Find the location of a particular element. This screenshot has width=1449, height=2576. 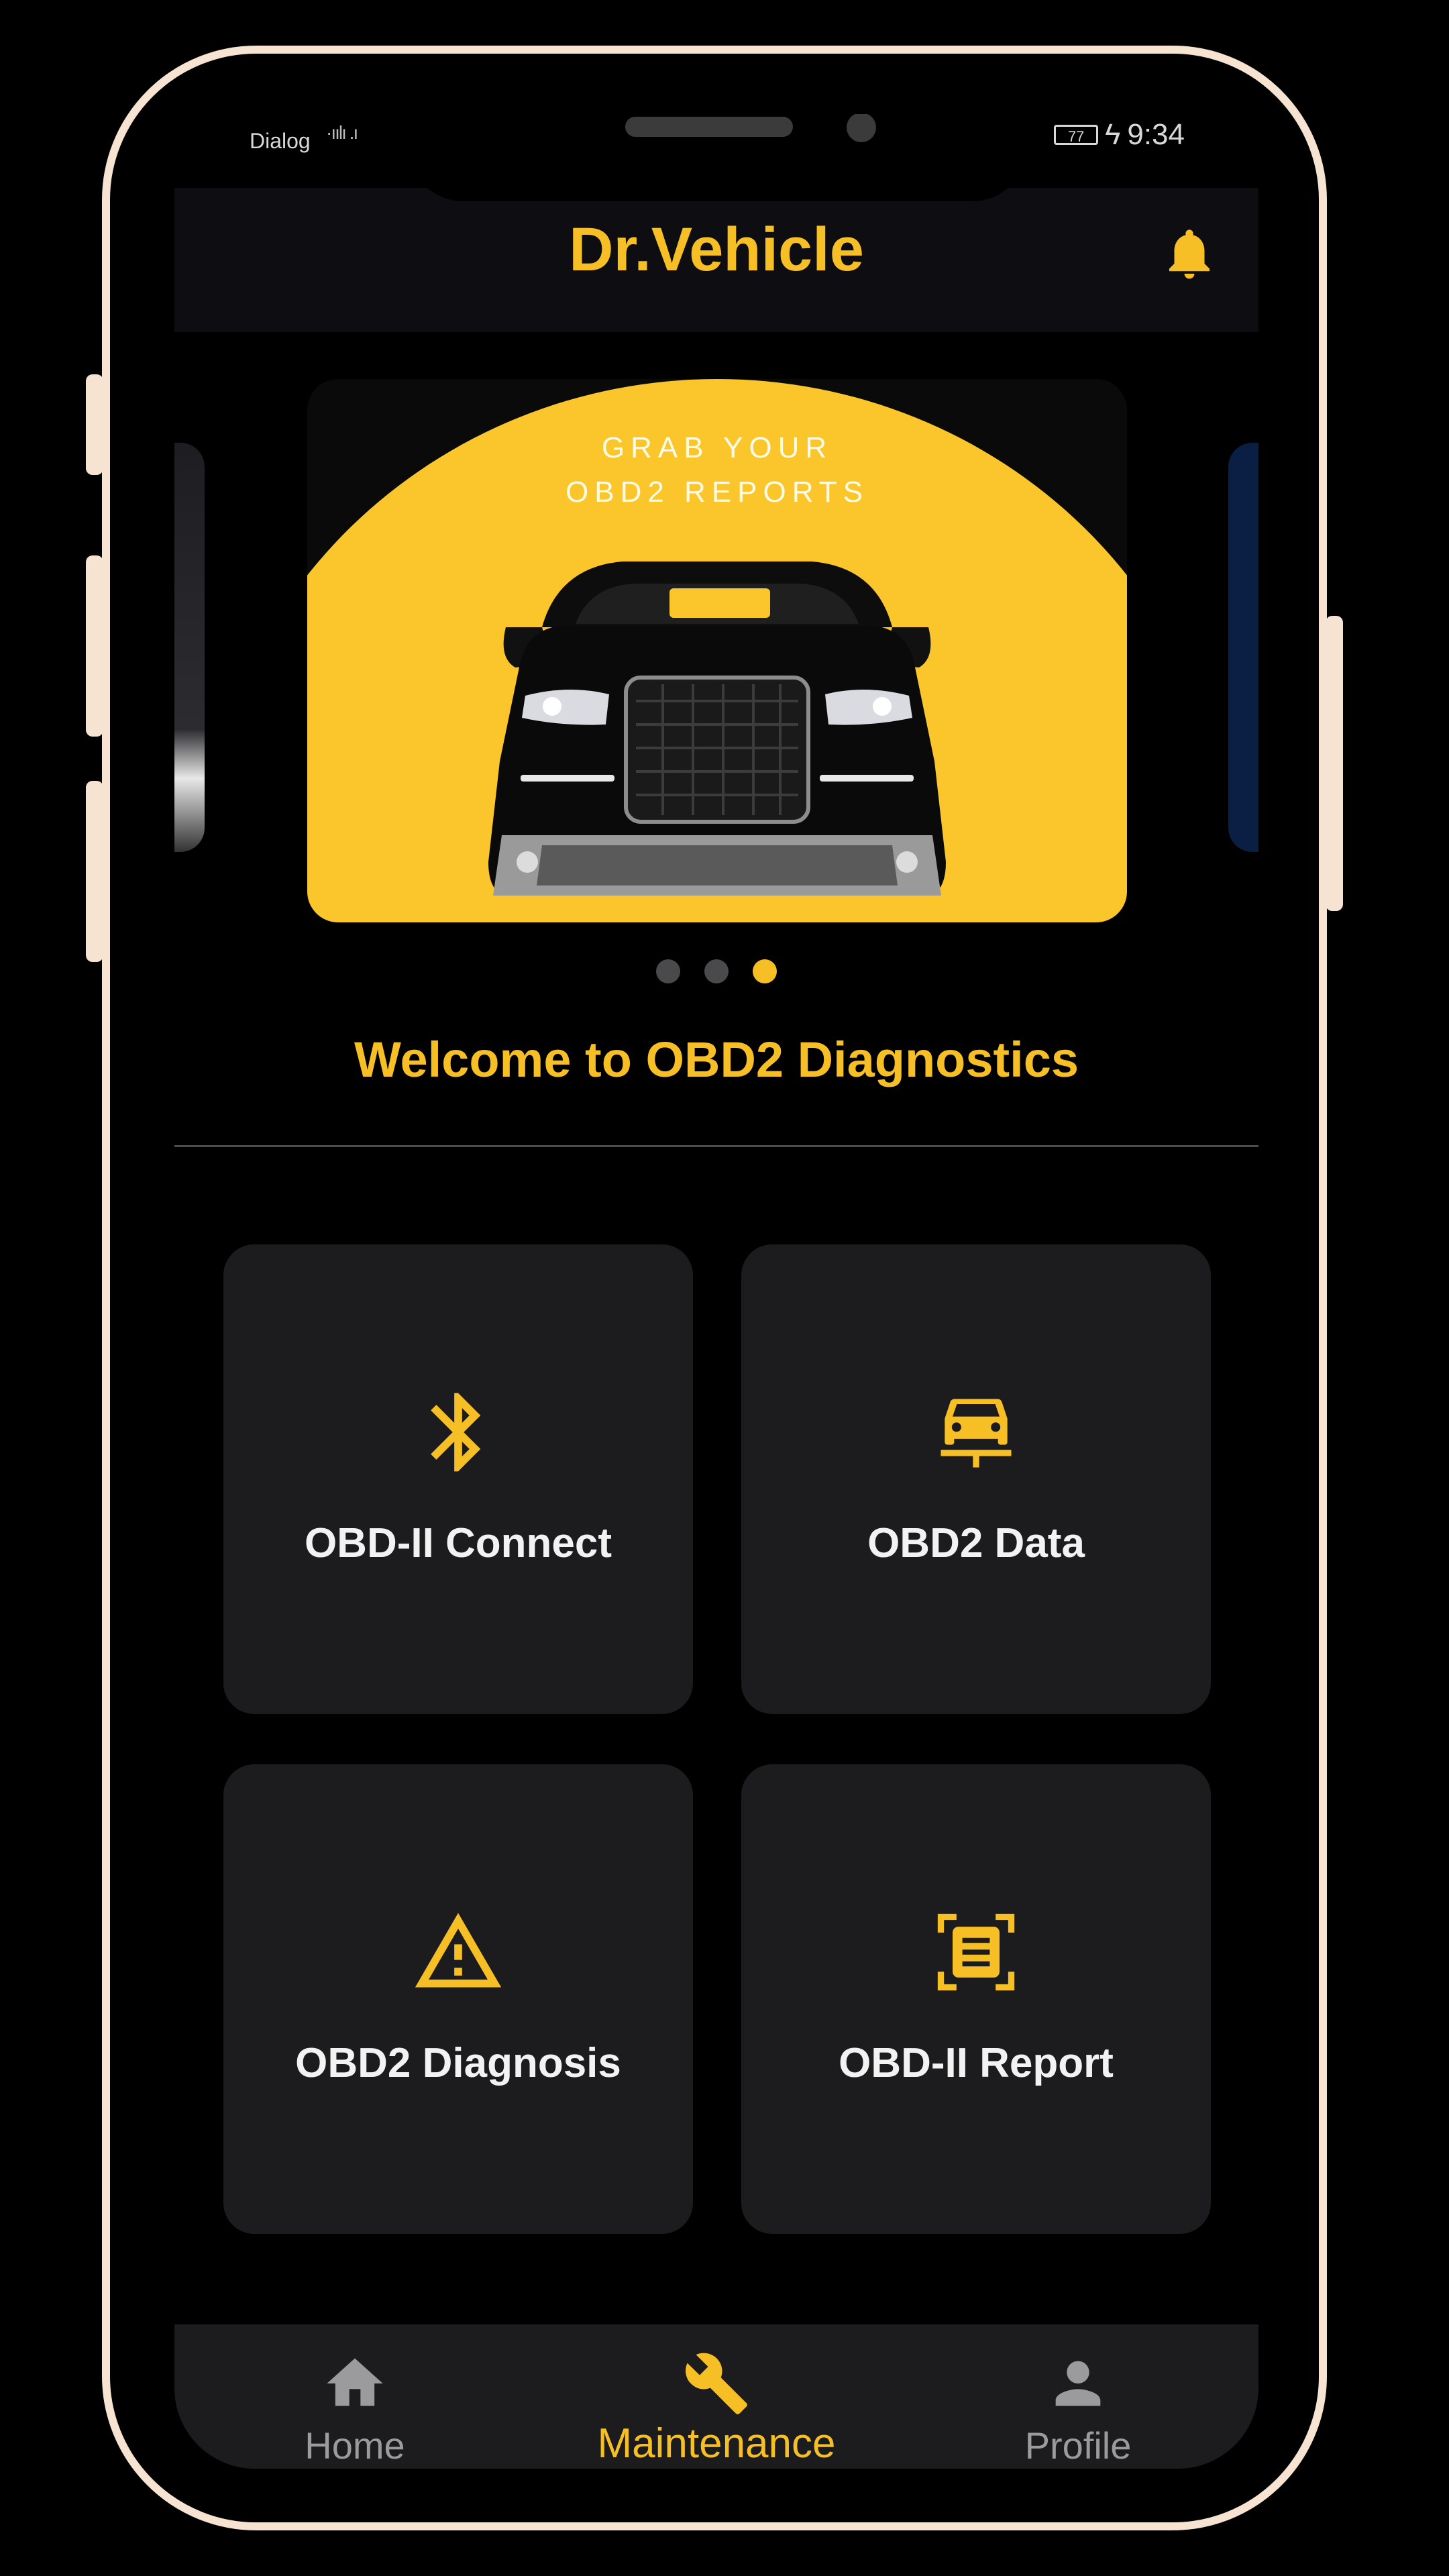

app-title: Dr.Vehicle is located at coordinates (716, 249).